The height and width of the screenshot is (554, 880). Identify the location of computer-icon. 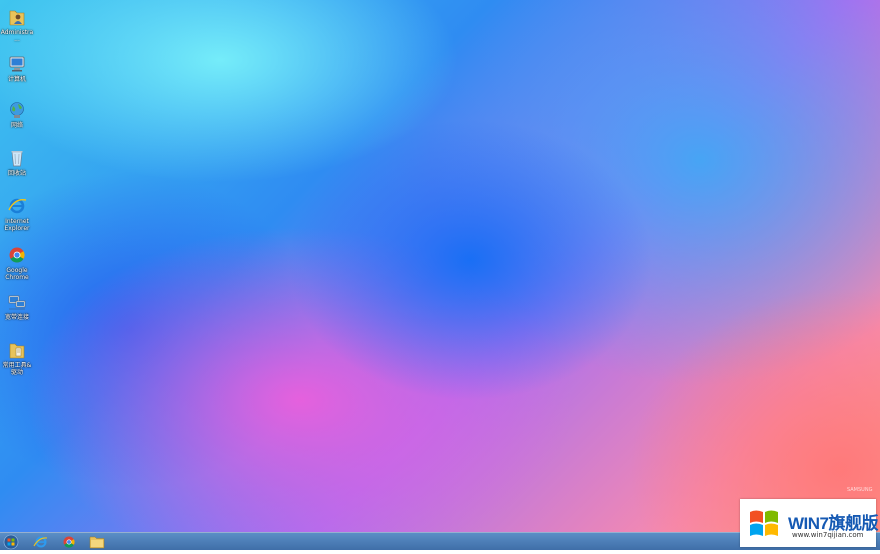
(17, 64).